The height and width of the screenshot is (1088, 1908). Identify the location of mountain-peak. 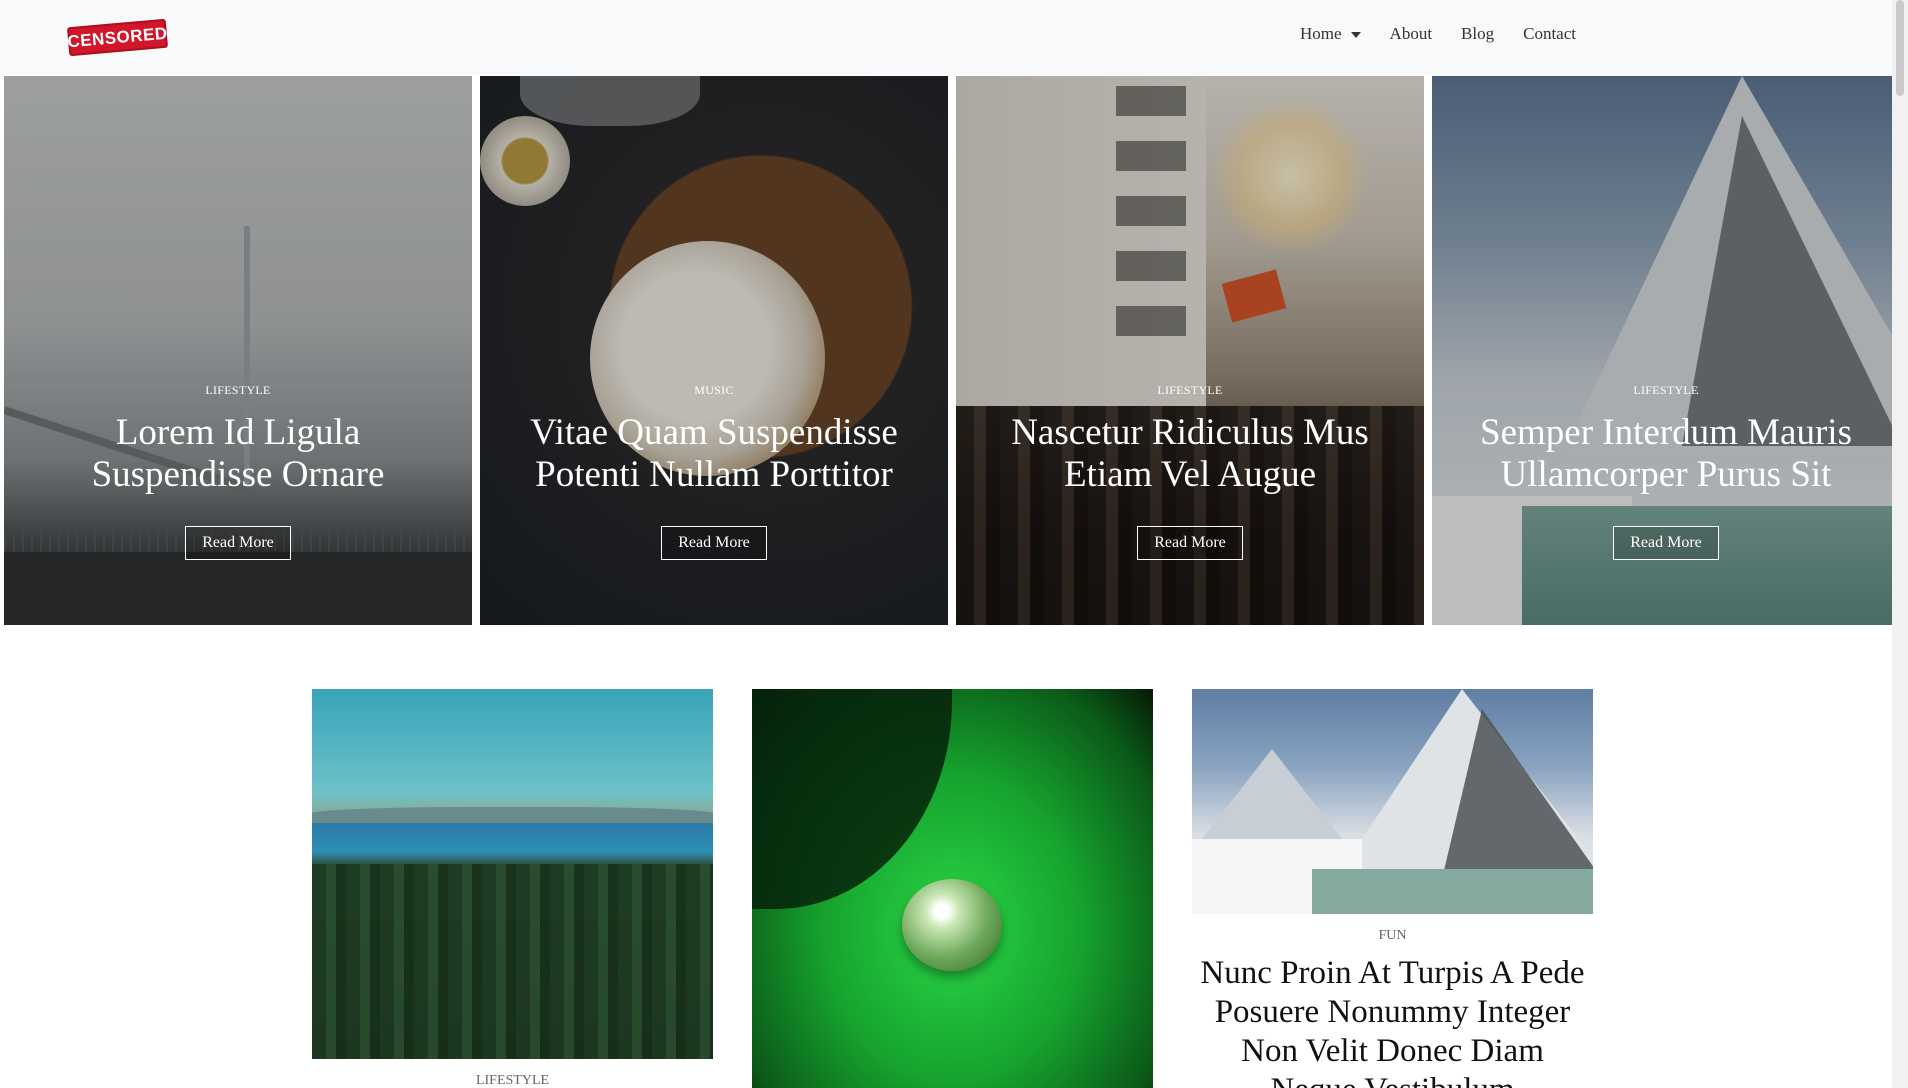
(1272, 794).